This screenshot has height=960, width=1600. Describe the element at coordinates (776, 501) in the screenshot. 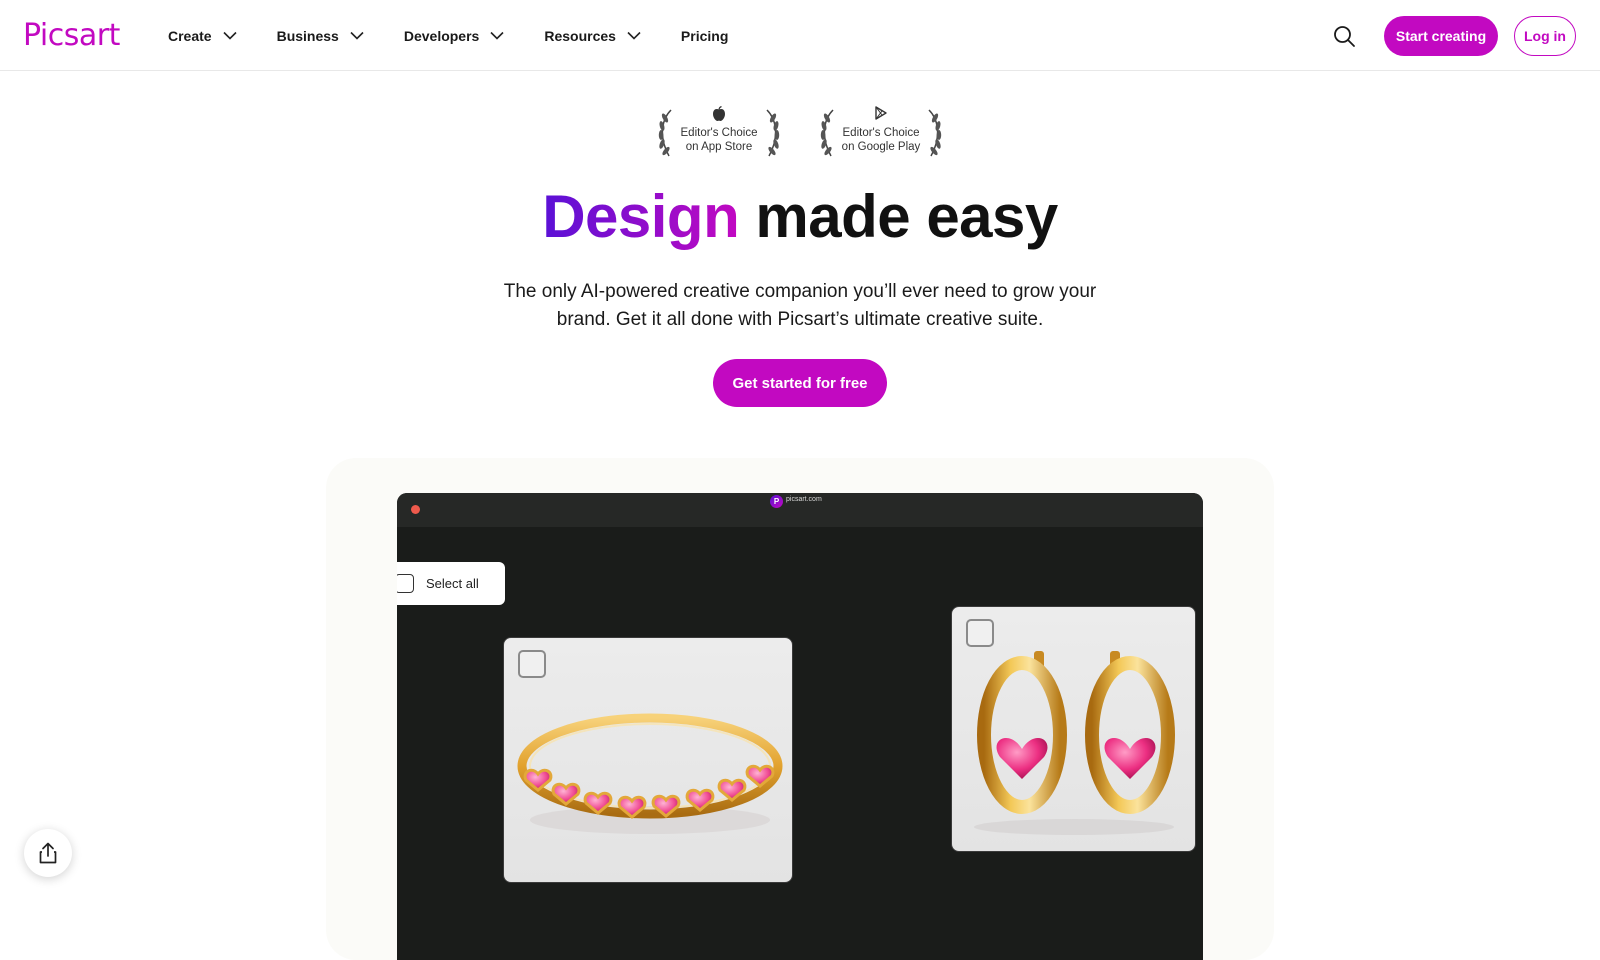

I see `picsart-badge-icon: P` at that location.